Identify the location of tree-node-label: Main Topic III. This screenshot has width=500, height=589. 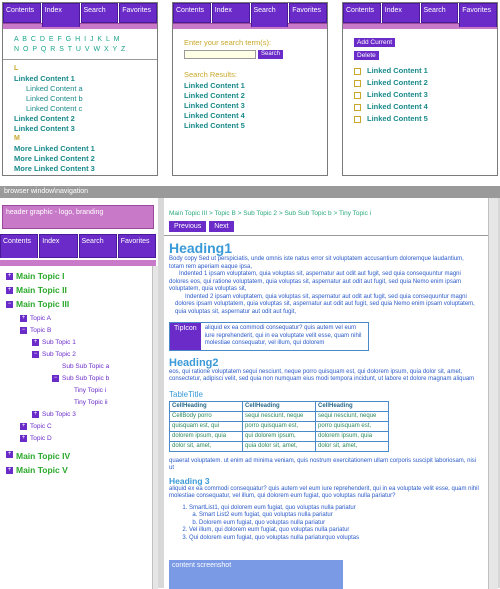
(42, 304).